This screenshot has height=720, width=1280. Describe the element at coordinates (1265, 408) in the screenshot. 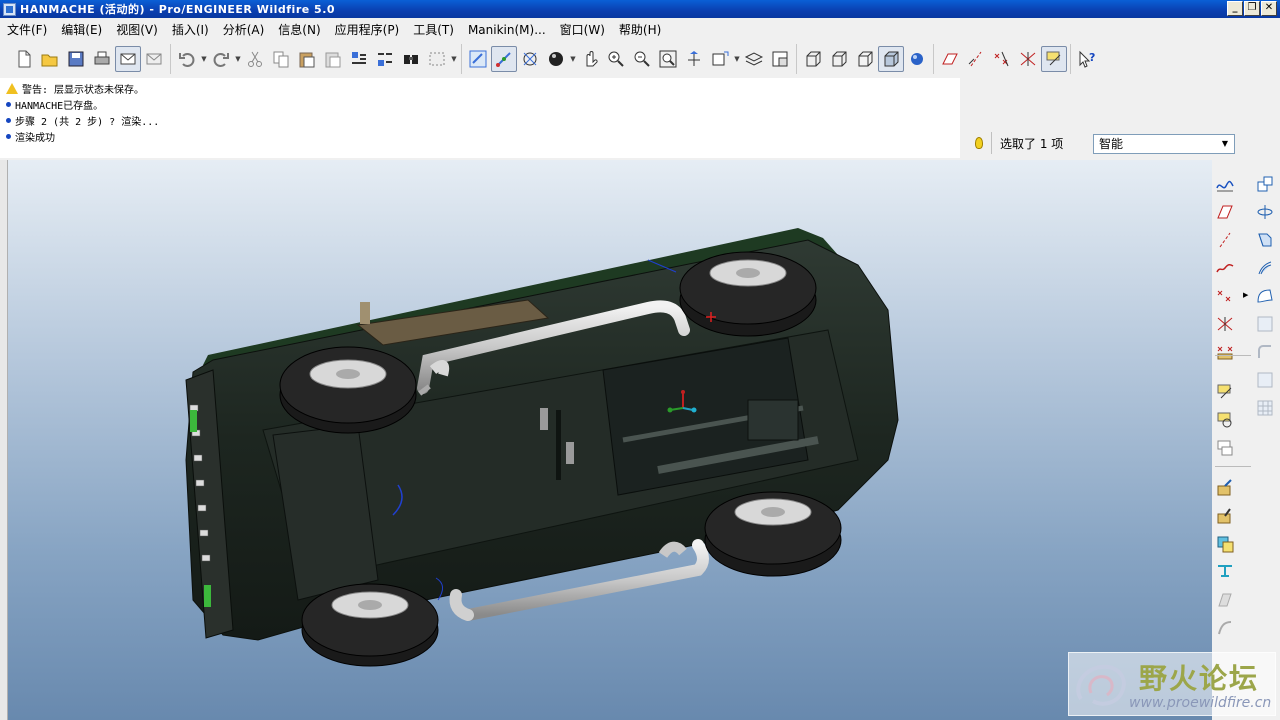

I see `pattern-icon` at that location.